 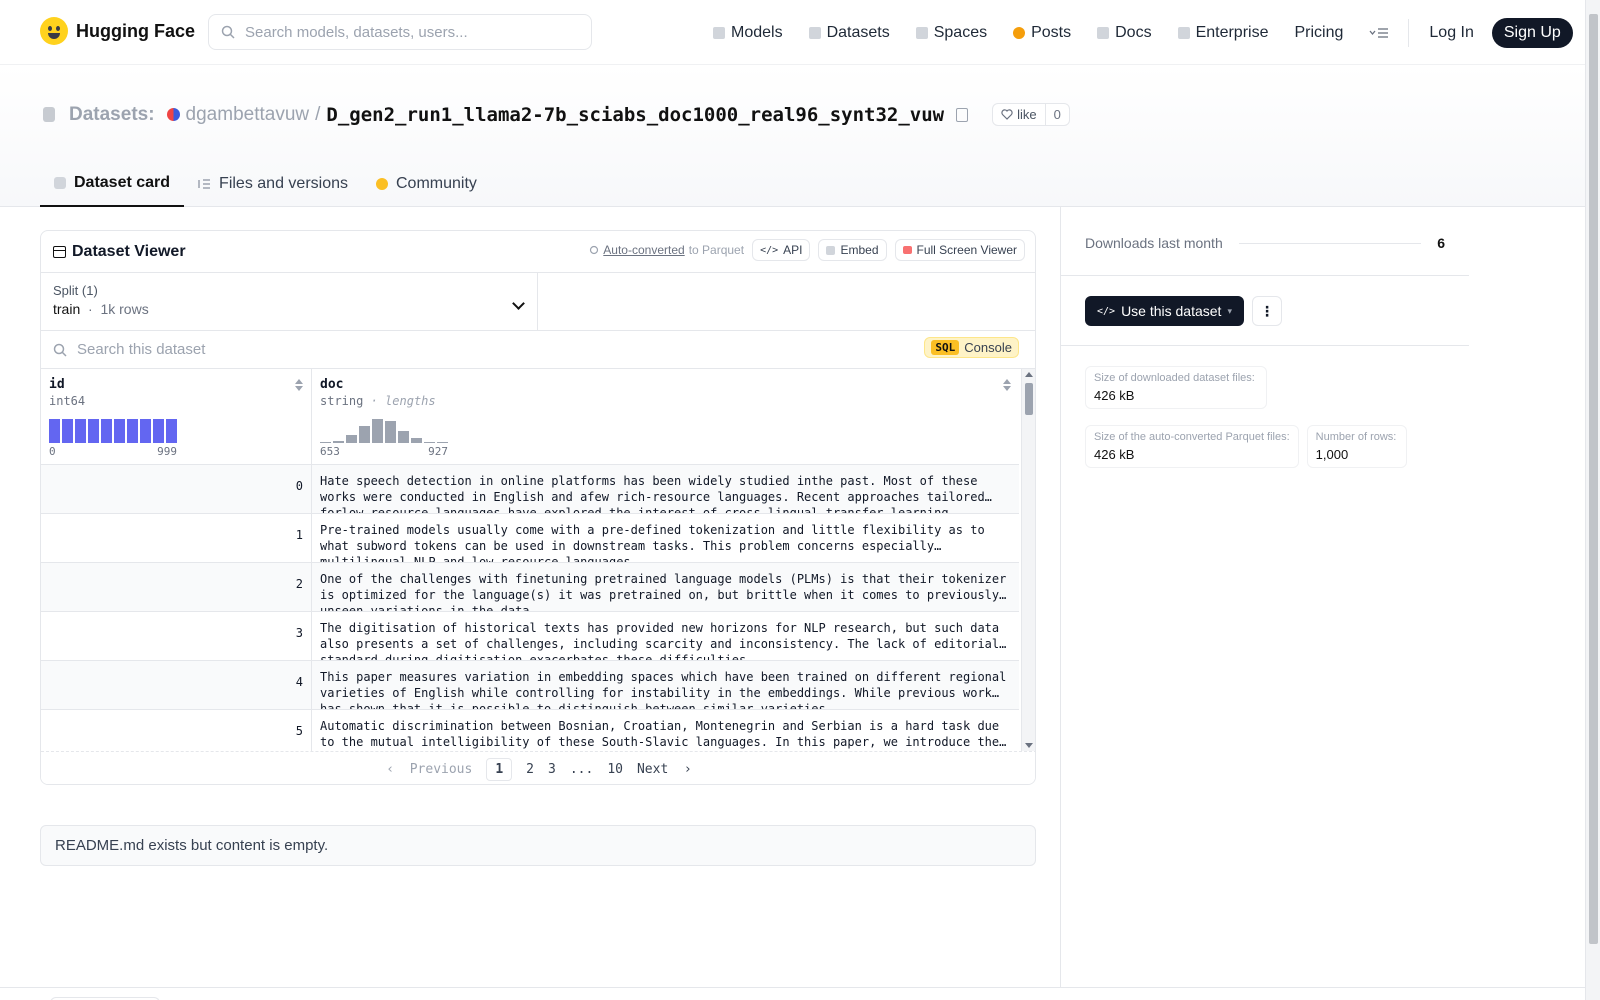 I want to click on page-scroll-thumb, so click(x=1593, y=479).